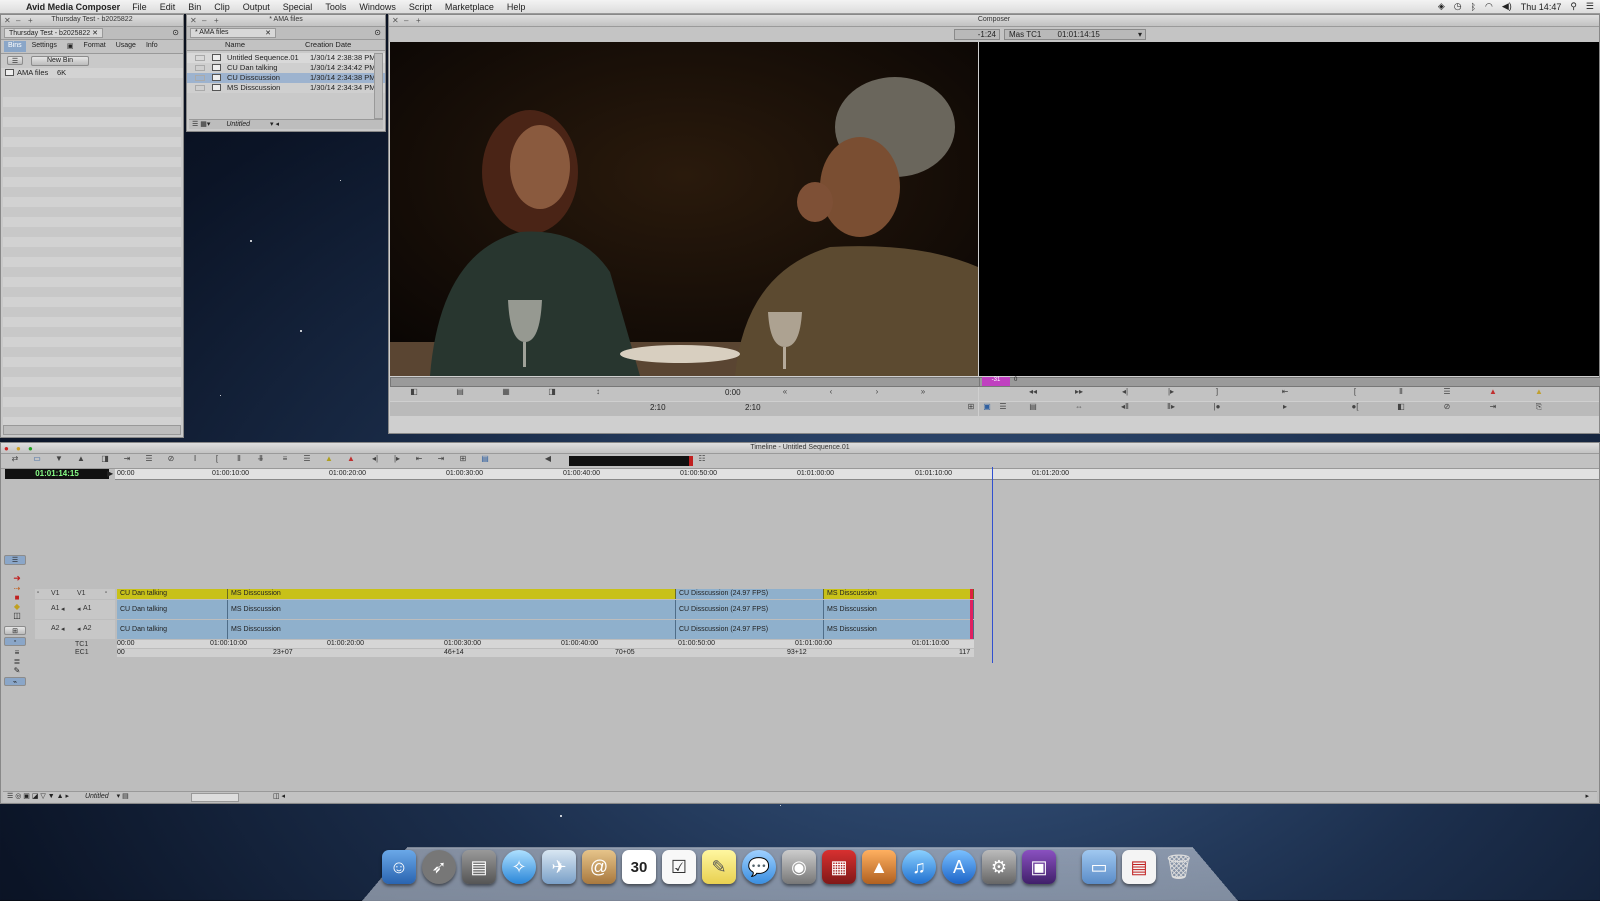  Describe the element at coordinates (168, 7) in the screenshot. I see `menu-edit: Edit` at that location.